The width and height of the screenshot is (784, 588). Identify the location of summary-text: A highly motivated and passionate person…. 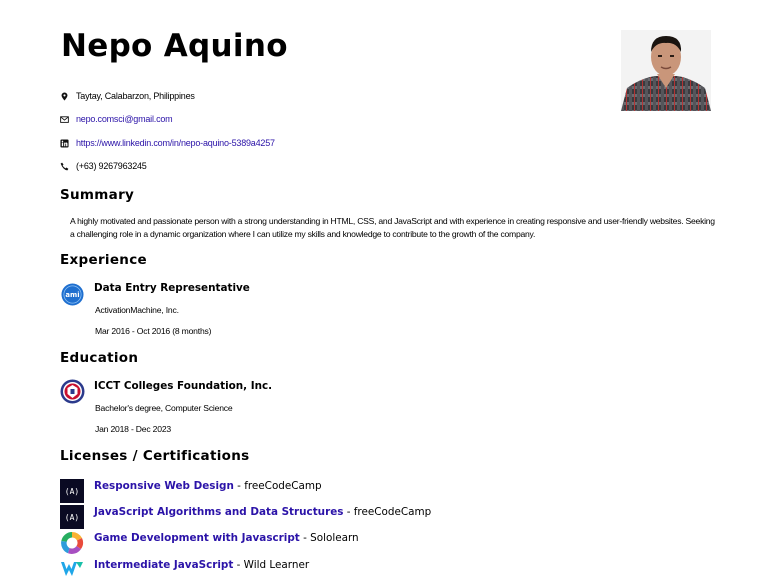
(392, 227).